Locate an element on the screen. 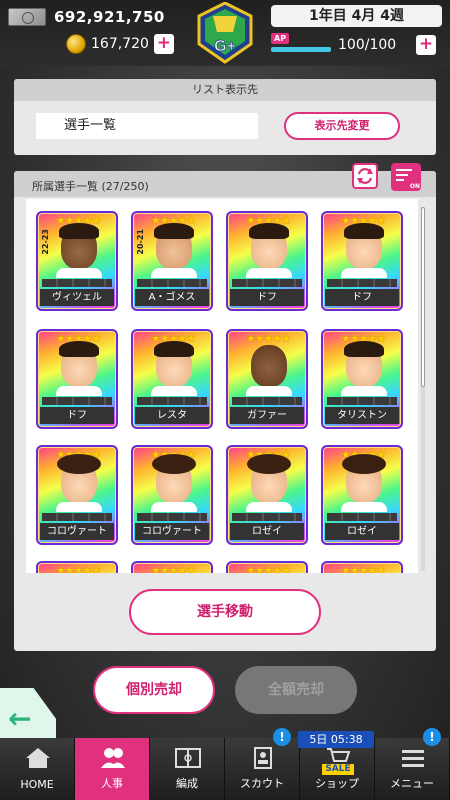 Image resolution: width=450 pixels, height=800 pixels. player-card: ★★★★★ 20-21 A・ゴメス is located at coordinates (172, 261).